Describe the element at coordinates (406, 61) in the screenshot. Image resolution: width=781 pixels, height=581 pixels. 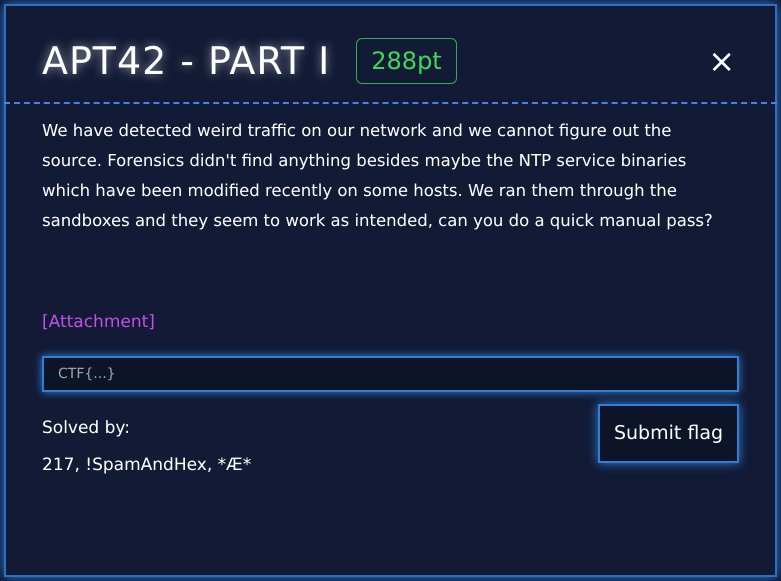
I see `points-badge: 288pt` at that location.